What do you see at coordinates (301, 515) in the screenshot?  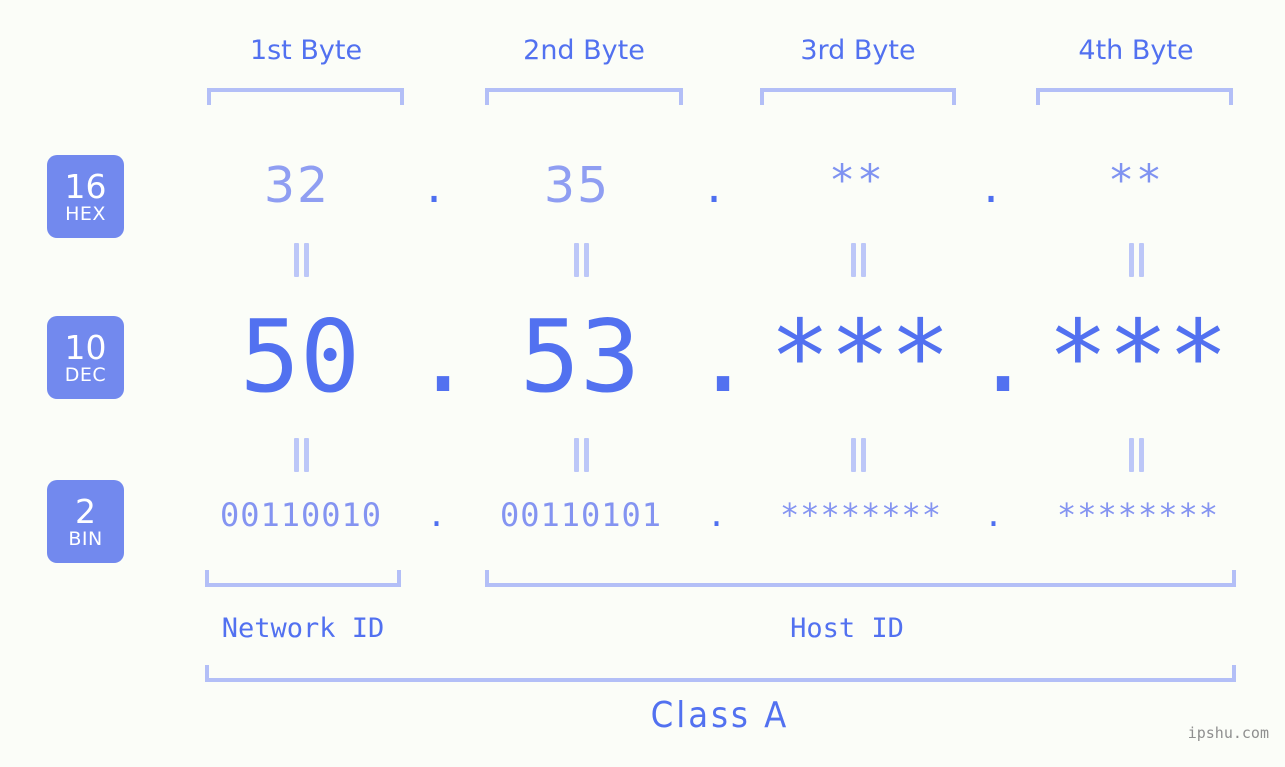 I see `bin-byte-1: 00110010` at bounding box center [301, 515].